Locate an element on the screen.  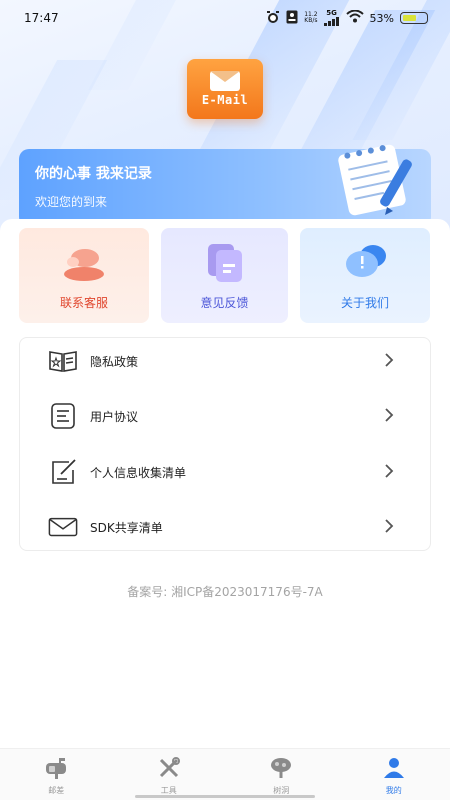
alarm-icon is located at coordinates (273, 18).